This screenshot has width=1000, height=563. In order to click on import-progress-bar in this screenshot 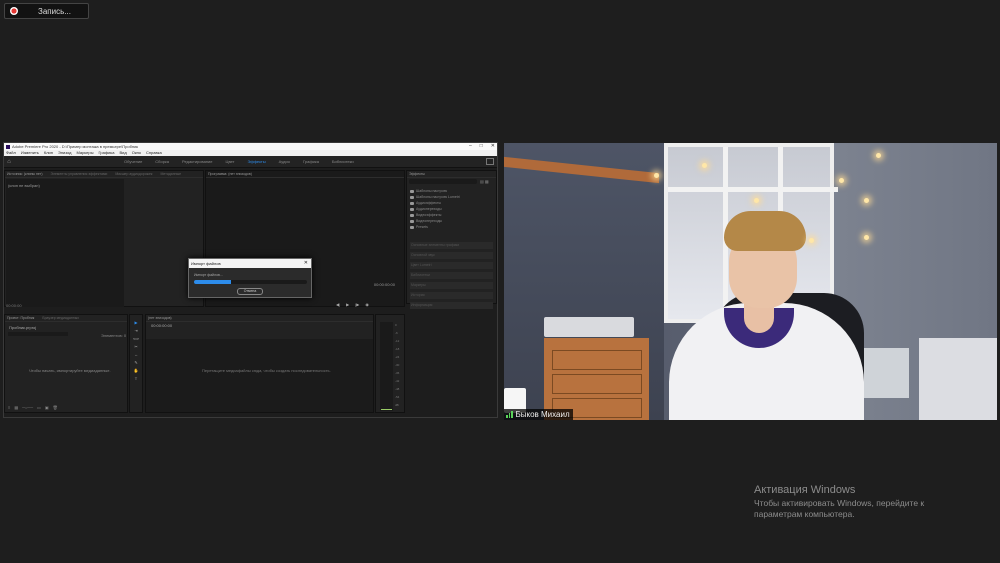, I will do `click(250, 282)`.